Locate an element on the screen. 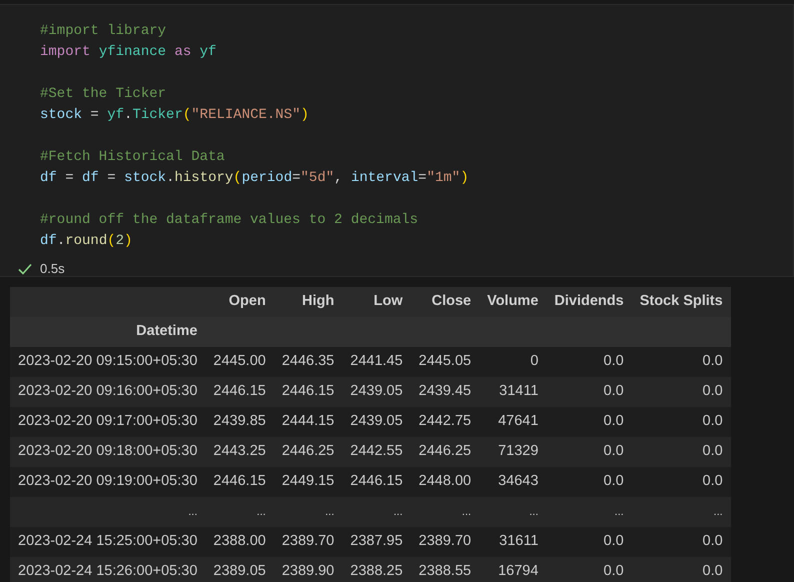 The image size is (794, 582). table-cell: 2443.25 is located at coordinates (239, 452).